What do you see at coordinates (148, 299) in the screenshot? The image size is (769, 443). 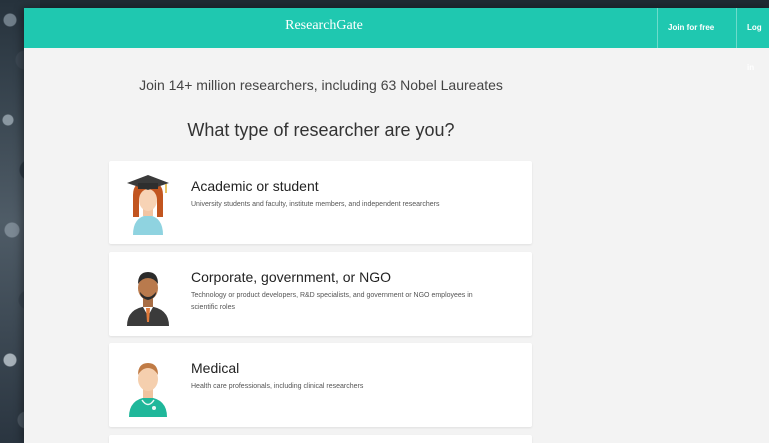 I see `business-avatar-icon` at bounding box center [148, 299].